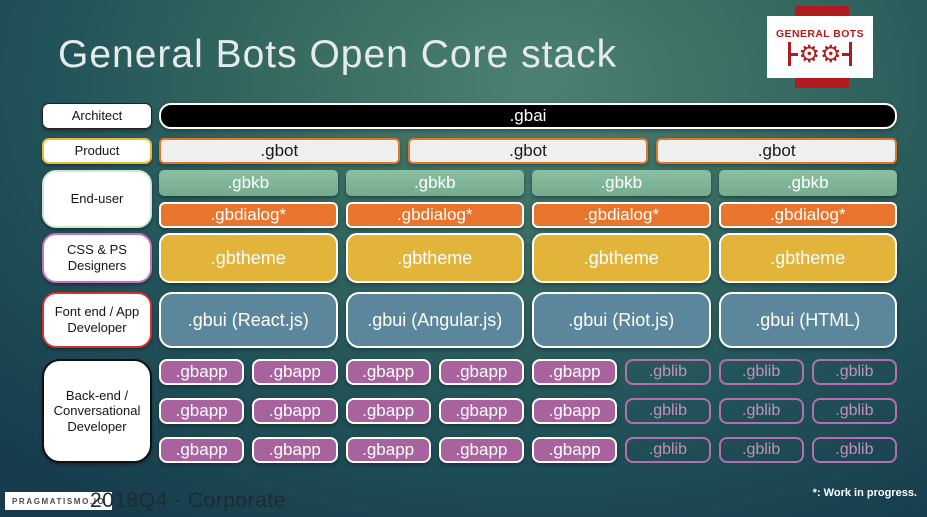 This screenshot has width=927, height=517. Describe the element at coordinates (528, 183) in the screenshot. I see `row-gbkb: .gbkb .gbkb .gbkb .gbkb` at that location.